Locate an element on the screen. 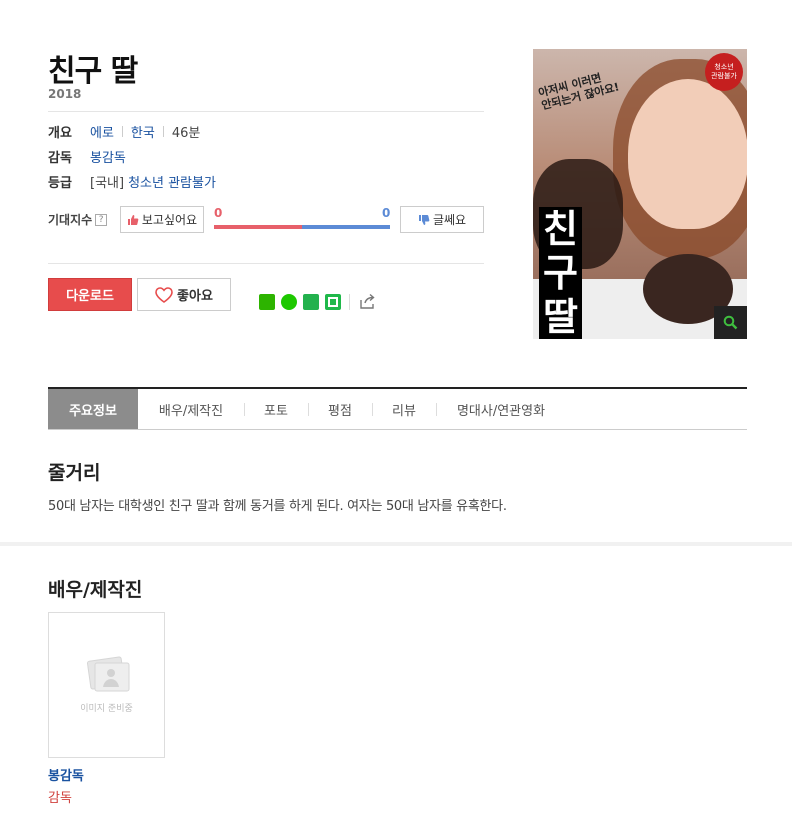  director-link: 봉감독 is located at coordinates (108, 156).